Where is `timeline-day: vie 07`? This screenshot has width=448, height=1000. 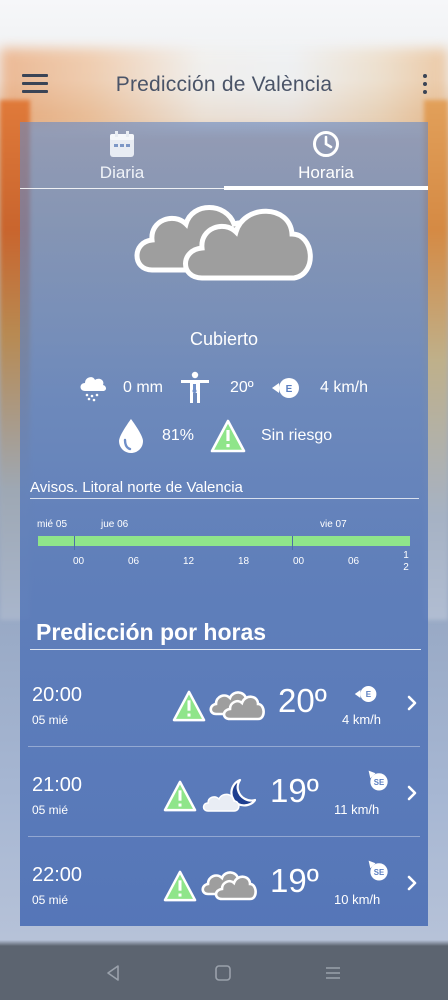
timeline-day: vie 07 is located at coordinates (333, 524).